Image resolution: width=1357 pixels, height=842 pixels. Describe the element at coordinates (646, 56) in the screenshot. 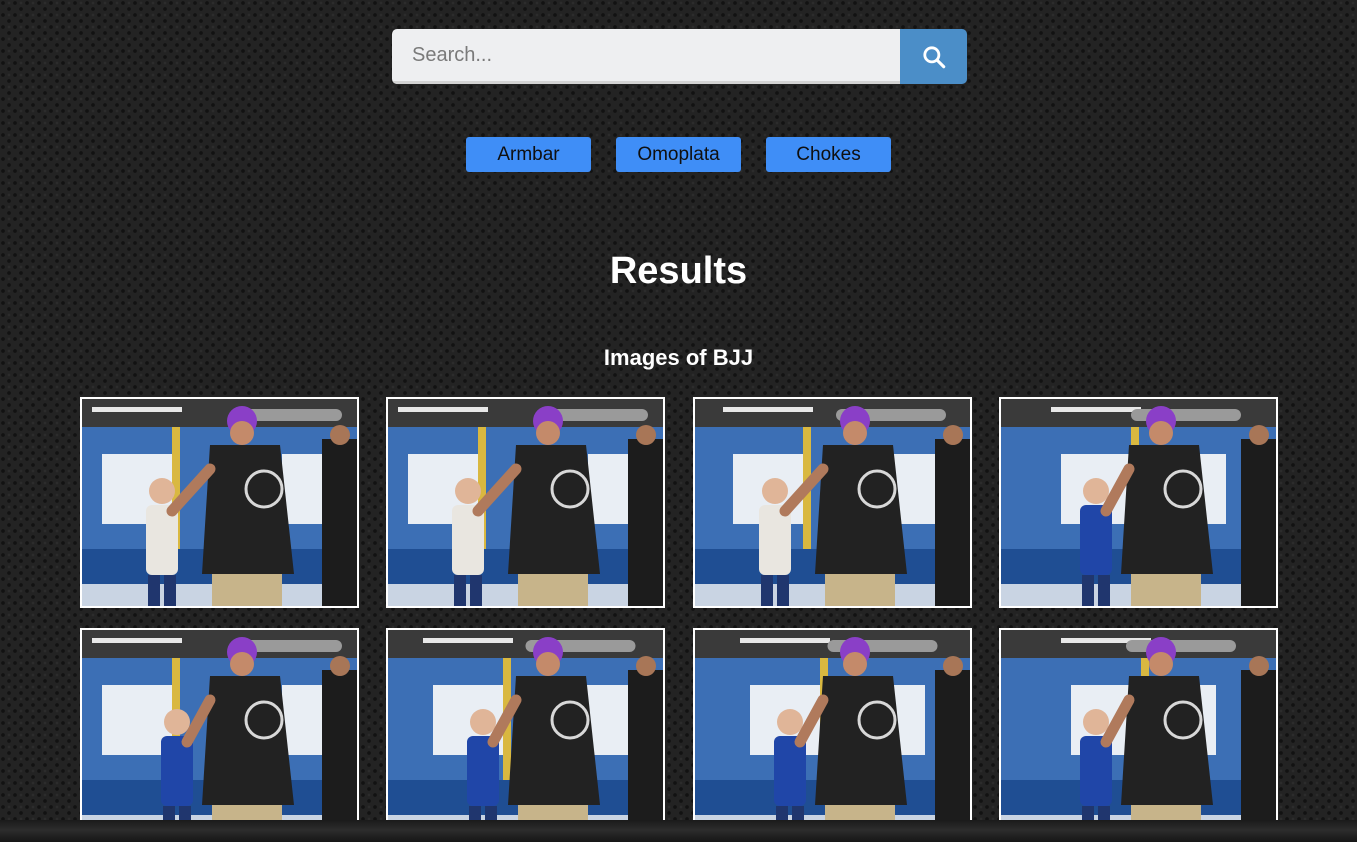

I see `search-input` at that location.